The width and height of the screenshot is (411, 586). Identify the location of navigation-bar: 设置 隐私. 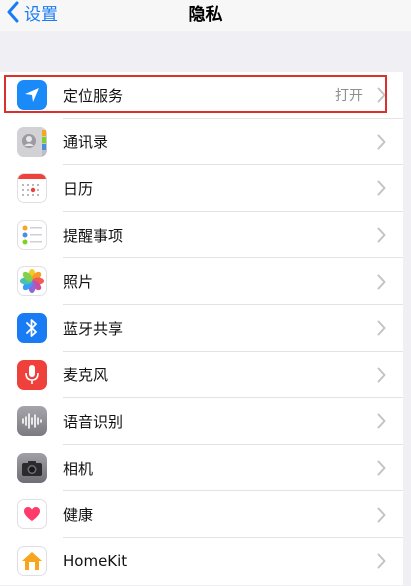
(205, 16).